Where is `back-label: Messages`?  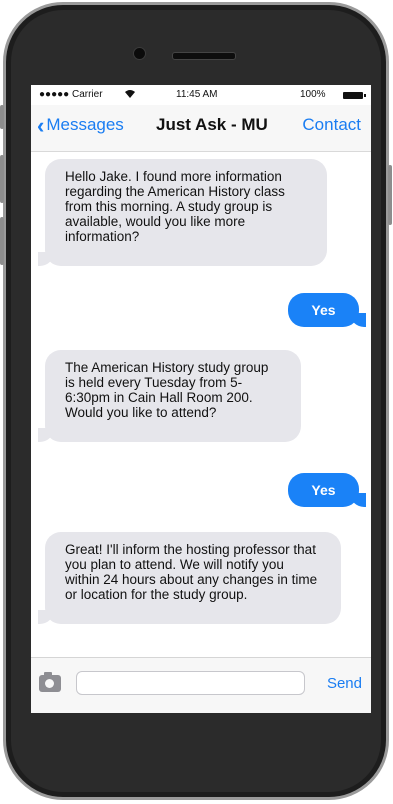 back-label: Messages is located at coordinates (85, 124).